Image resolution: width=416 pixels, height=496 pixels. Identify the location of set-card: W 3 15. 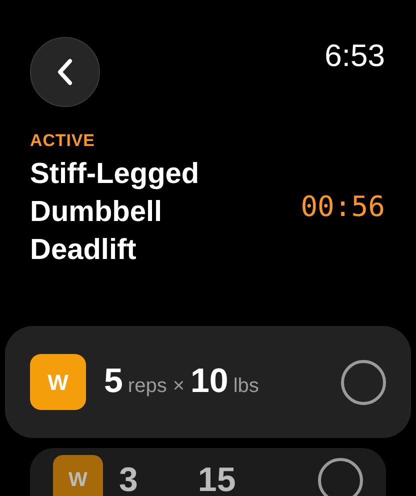
(208, 472).